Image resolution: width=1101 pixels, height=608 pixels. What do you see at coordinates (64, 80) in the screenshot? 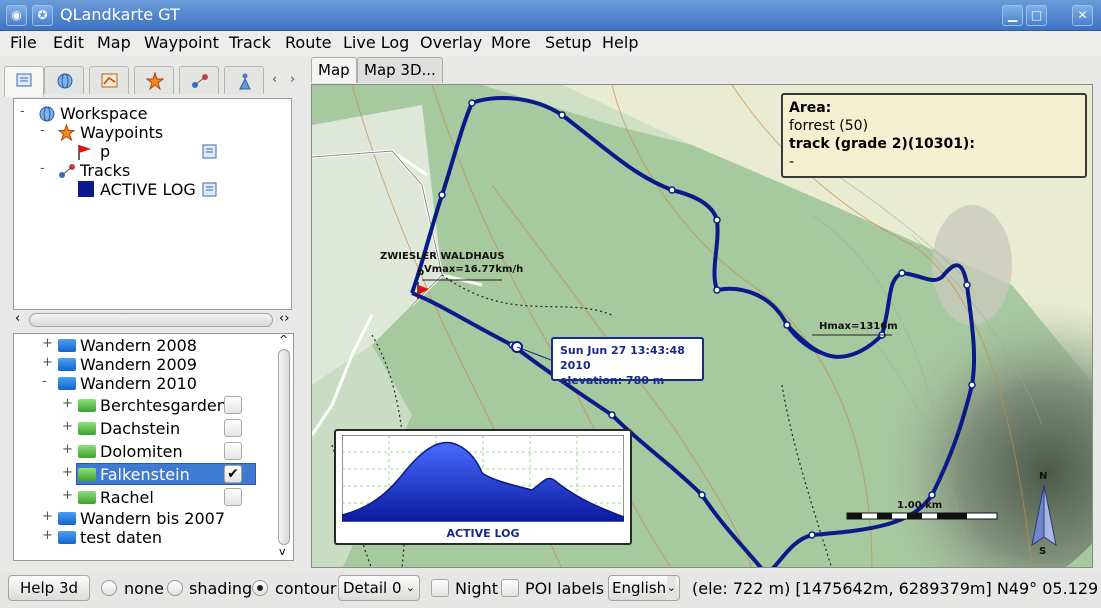
I see `tab-maps` at bounding box center [64, 80].